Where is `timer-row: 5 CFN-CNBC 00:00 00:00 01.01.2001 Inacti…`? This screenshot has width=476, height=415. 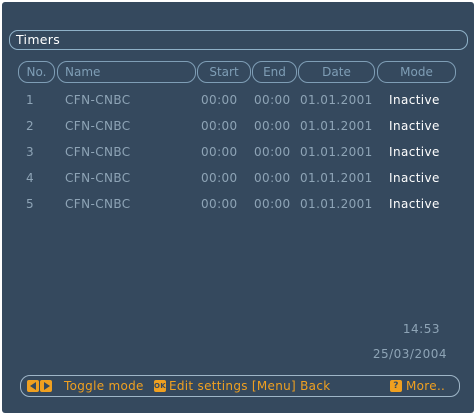
timer-row: 5 CFN-CNBC 00:00 00:00 01.01.2001 Inacti… is located at coordinates (238, 206).